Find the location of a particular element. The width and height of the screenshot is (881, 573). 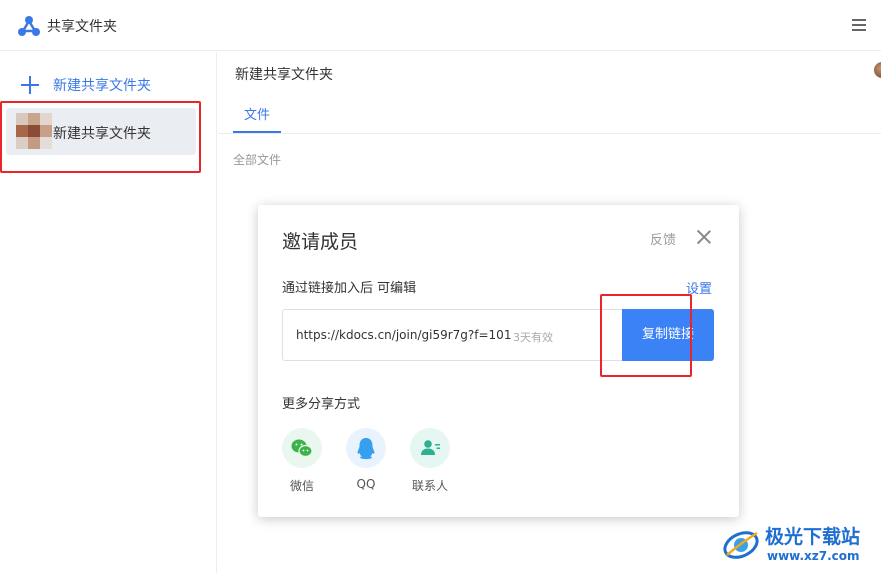

watermark-logo-icon is located at coordinates (741, 545).